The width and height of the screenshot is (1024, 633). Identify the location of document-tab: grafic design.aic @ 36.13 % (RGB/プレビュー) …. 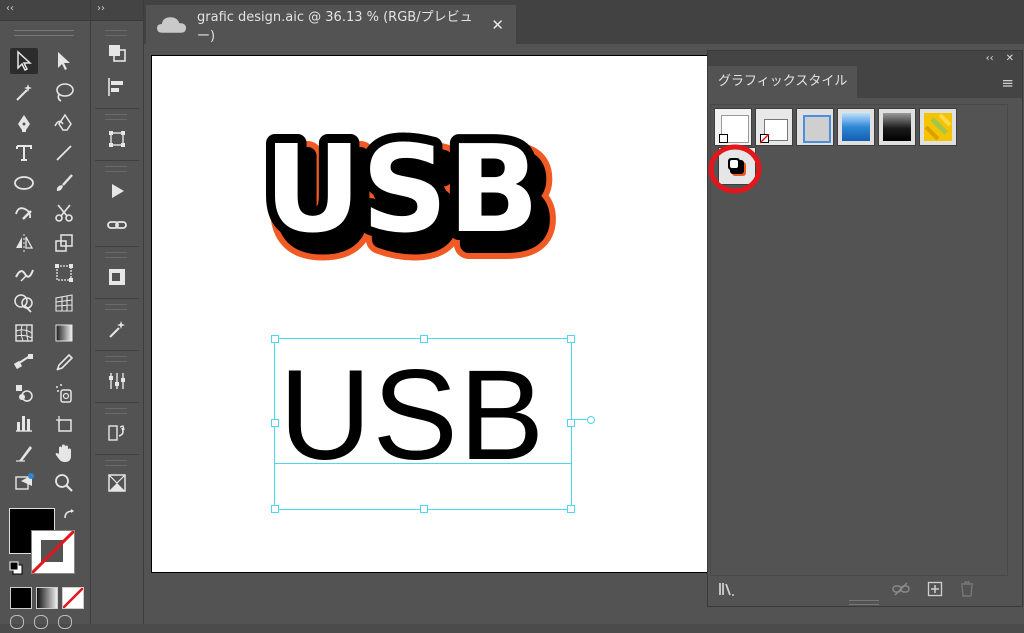
(331, 24).